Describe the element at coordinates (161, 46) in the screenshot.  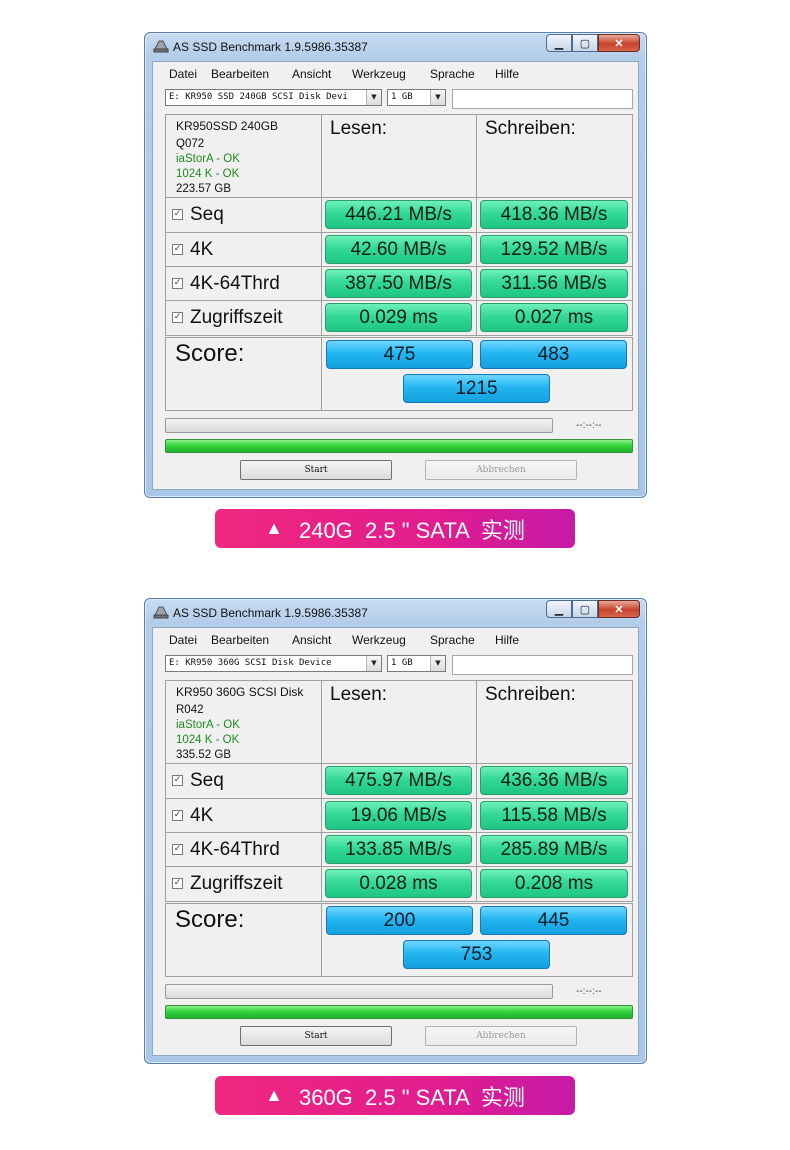
I see `disk-drive-icon` at that location.